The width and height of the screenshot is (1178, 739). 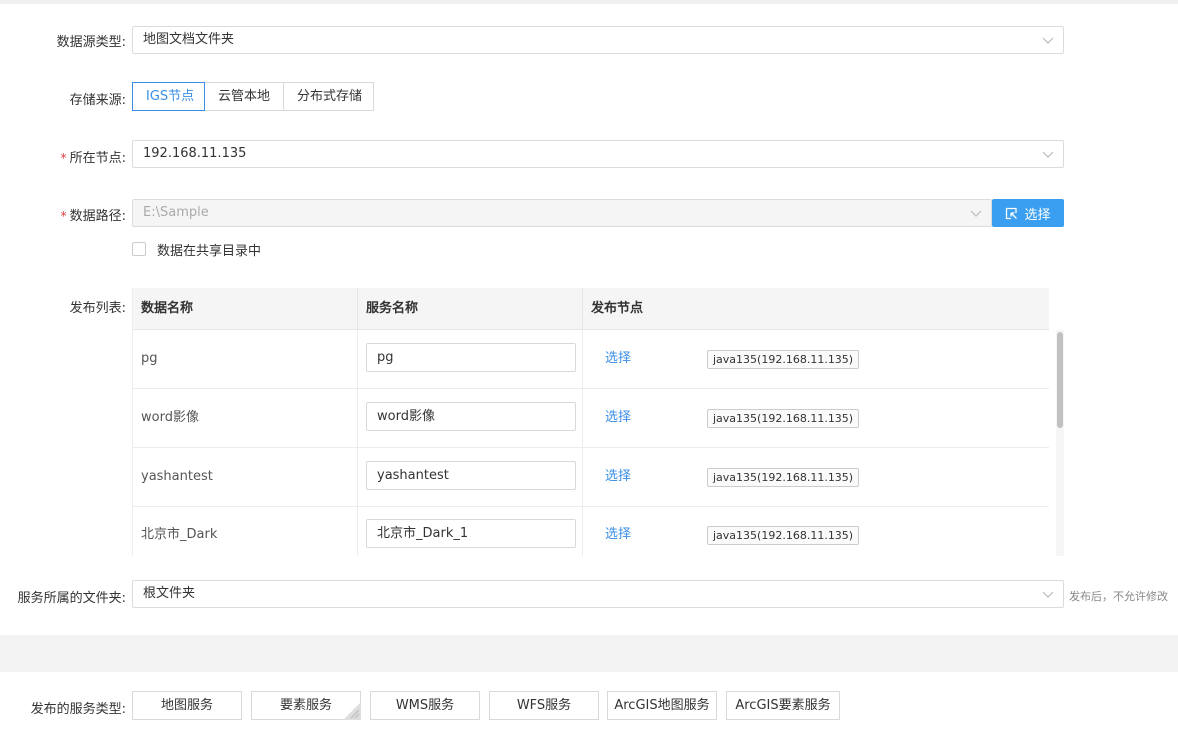 What do you see at coordinates (244, 96) in the screenshot?
I see `storage-option-cloud-local: 云管本地` at bounding box center [244, 96].